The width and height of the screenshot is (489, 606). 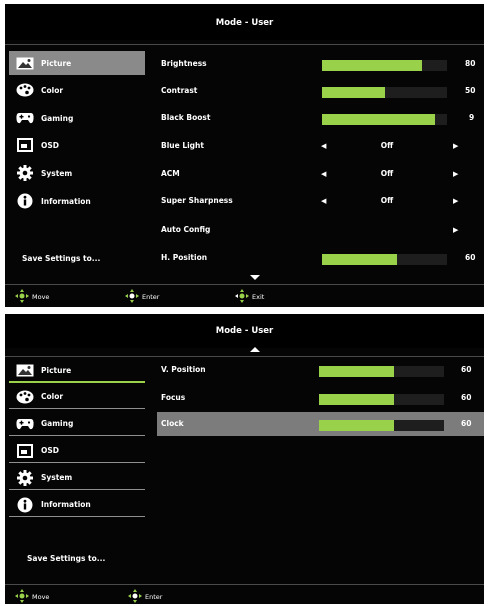 I want to click on hint-enter: Enter, so click(x=142, y=297).